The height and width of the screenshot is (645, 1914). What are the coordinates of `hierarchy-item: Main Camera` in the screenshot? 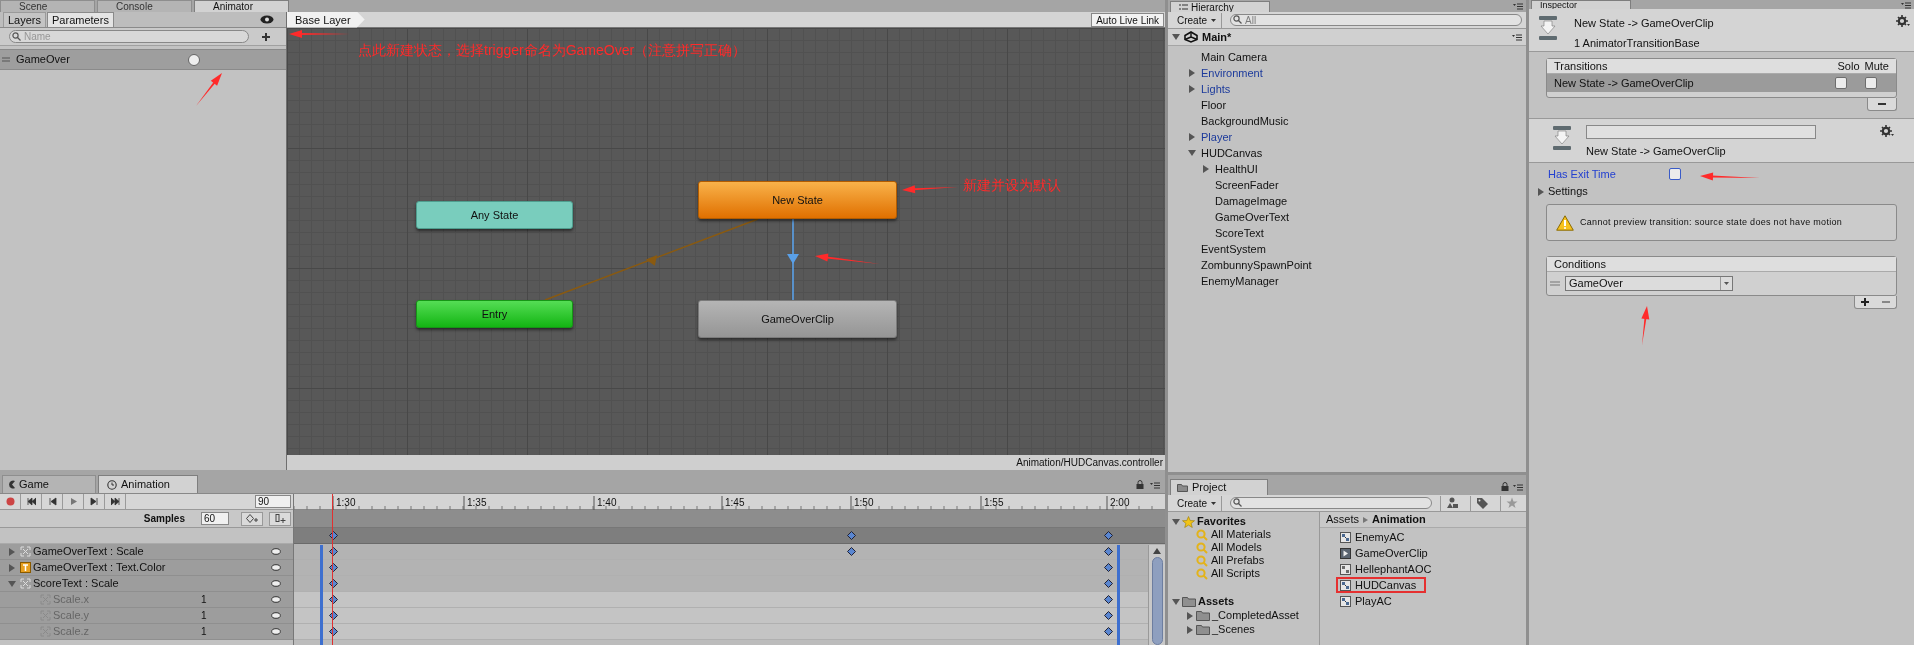 It's located at (1234, 57).